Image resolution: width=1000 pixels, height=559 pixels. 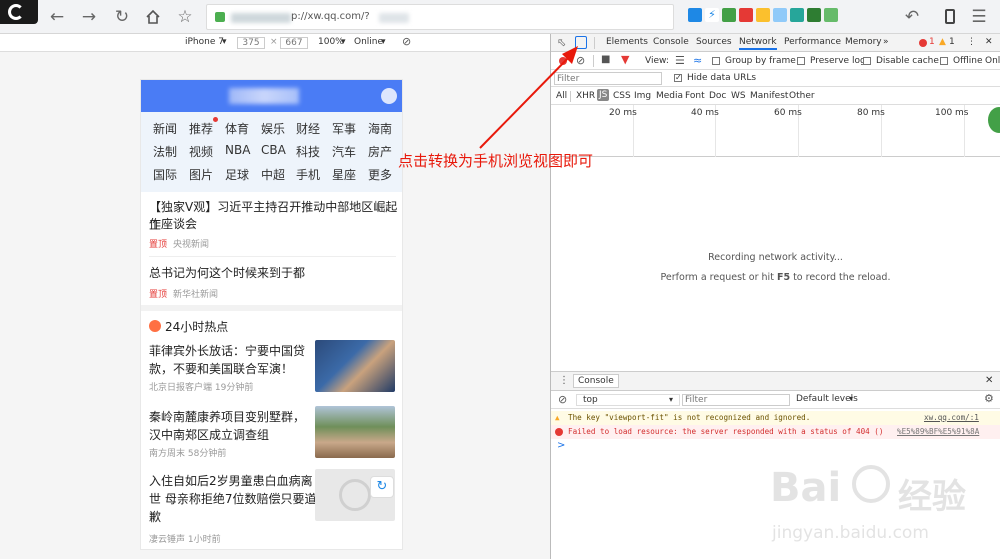 What do you see at coordinates (188, 454) in the screenshot?
I see `hot-news-meta: 南方周末 58分钟前` at bounding box center [188, 454].